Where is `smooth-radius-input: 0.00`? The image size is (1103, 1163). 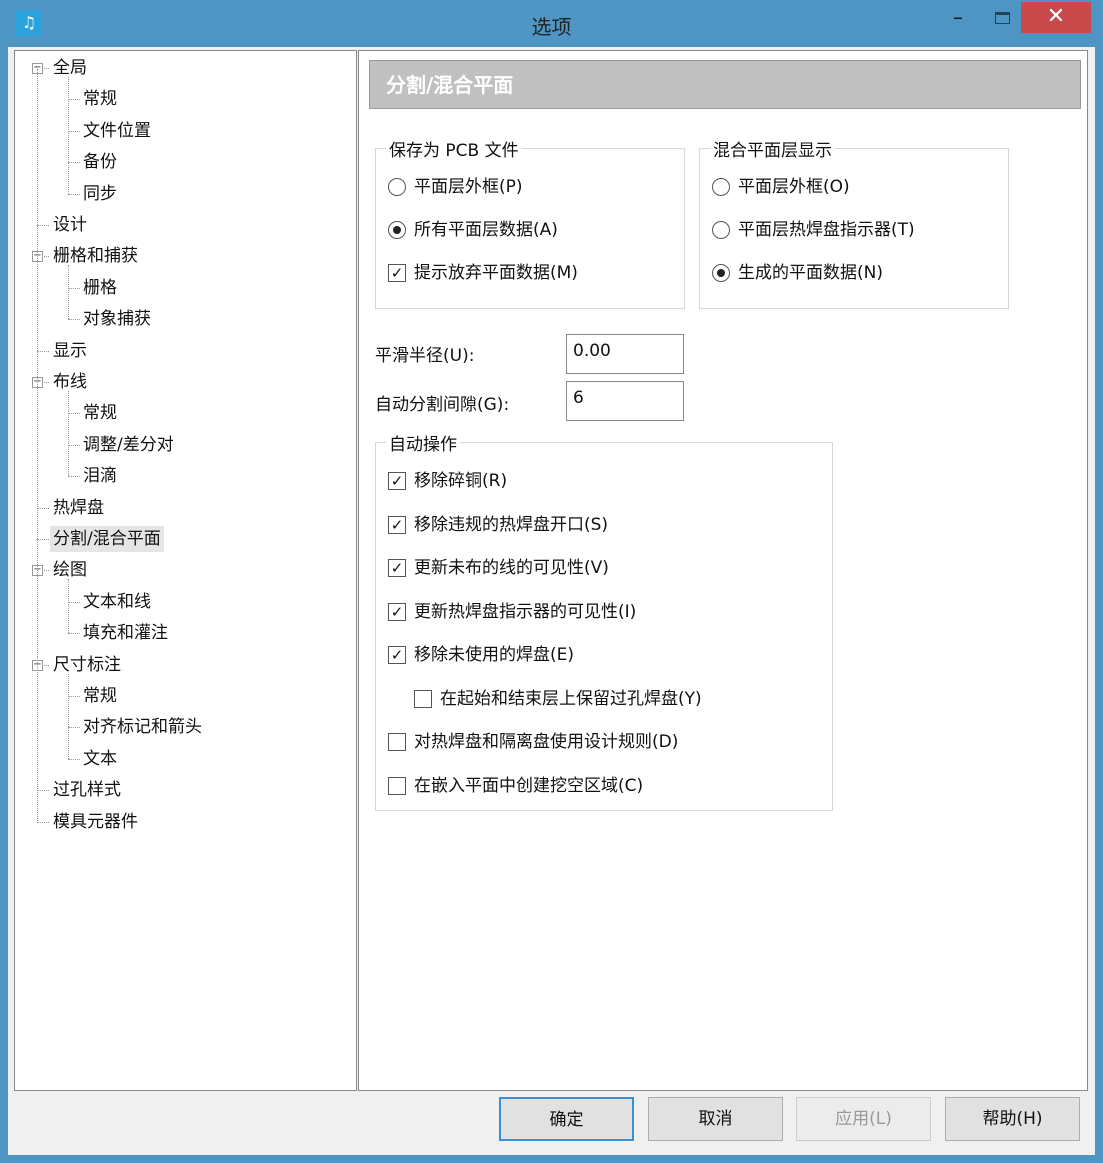 smooth-radius-input: 0.00 is located at coordinates (625, 354).